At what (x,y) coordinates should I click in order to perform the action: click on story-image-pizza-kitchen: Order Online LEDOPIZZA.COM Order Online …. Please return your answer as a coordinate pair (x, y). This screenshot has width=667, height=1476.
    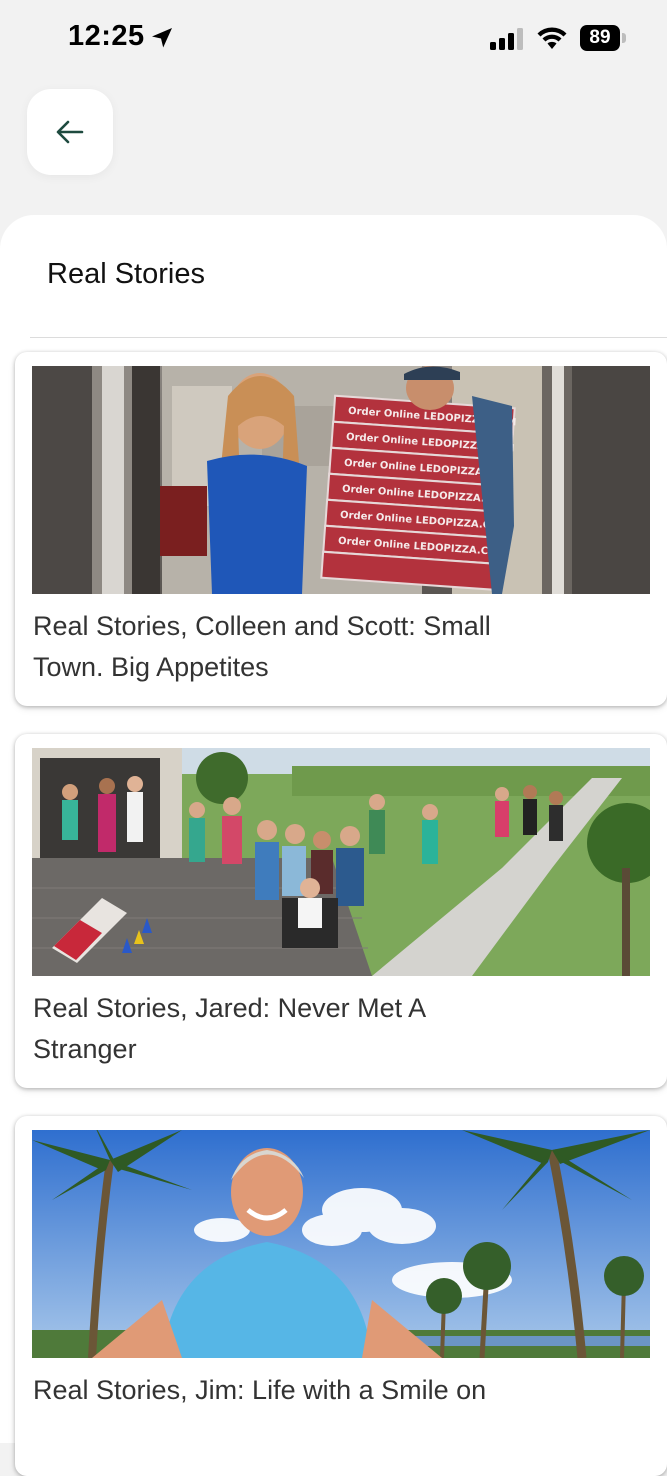
    Looking at the image, I should click on (341, 480).